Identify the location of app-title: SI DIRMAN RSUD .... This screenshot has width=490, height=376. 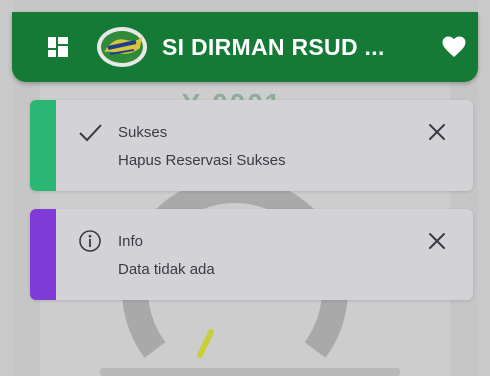
(273, 47).